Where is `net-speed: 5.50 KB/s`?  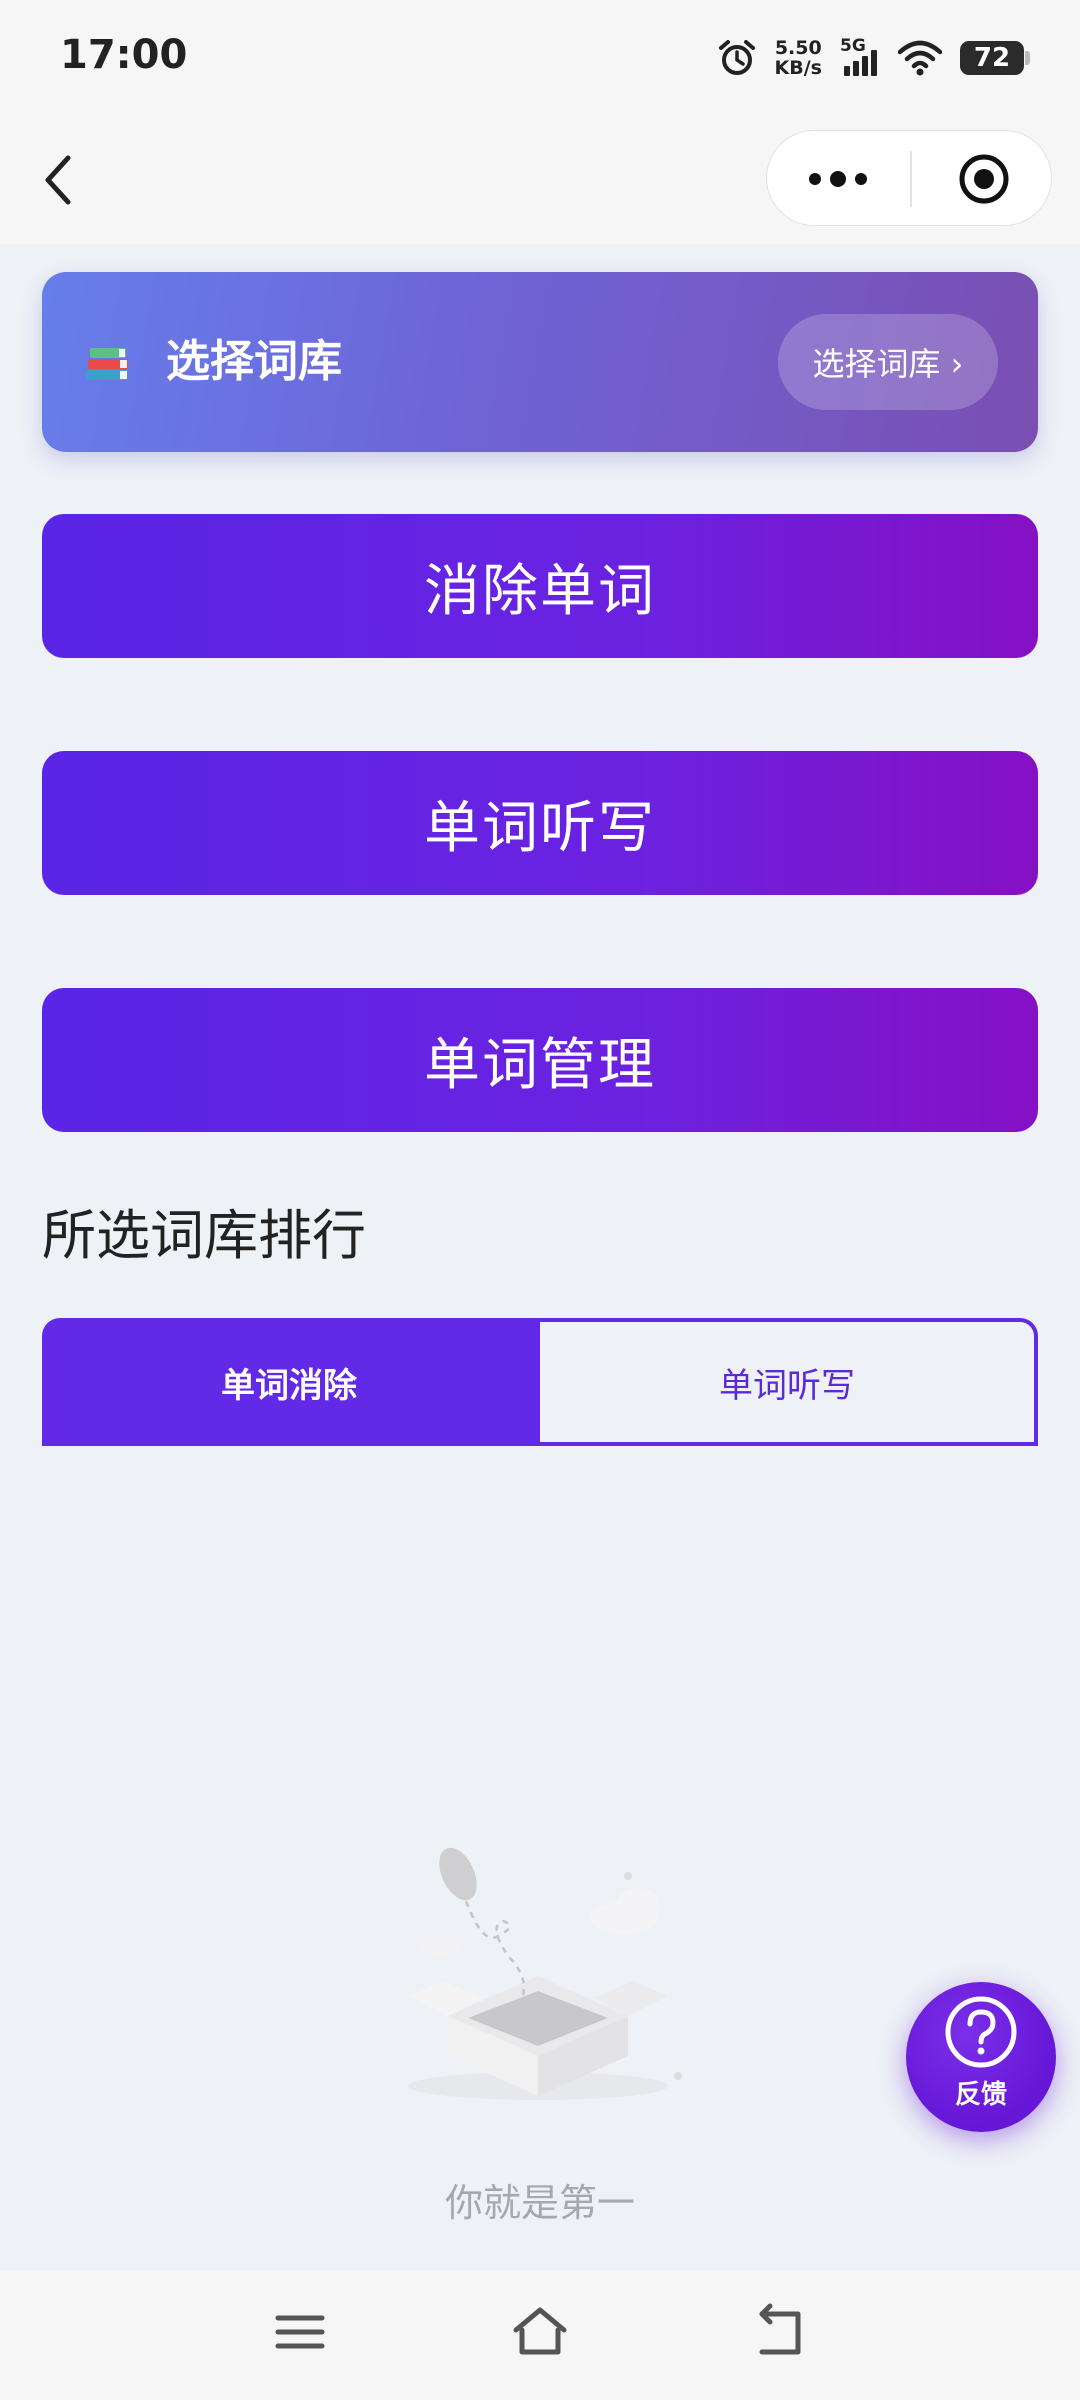
net-speed: 5.50 KB/s is located at coordinates (798, 58).